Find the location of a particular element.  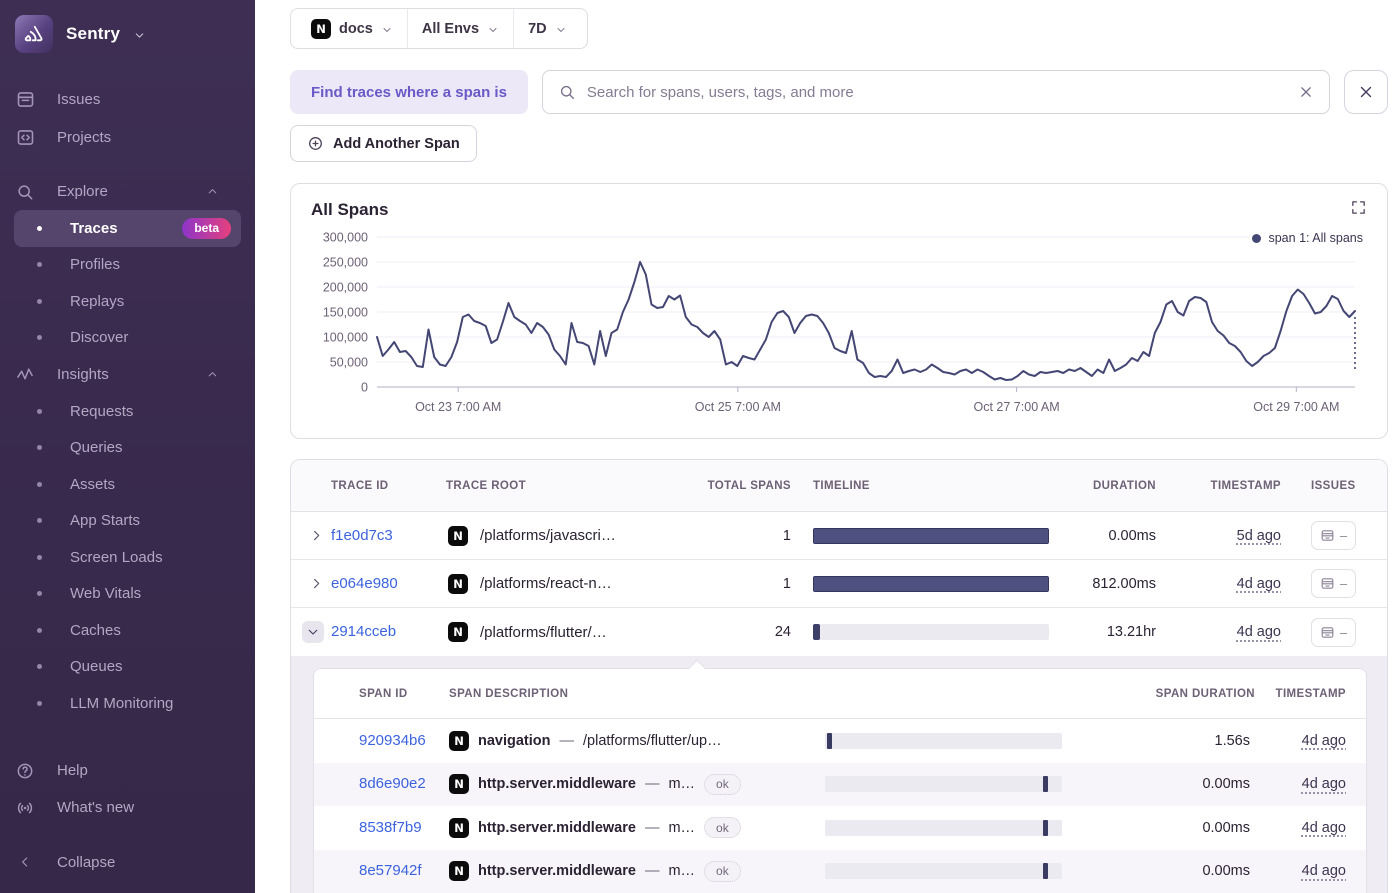

span-id-link: 8538f7b9 is located at coordinates (390, 827).